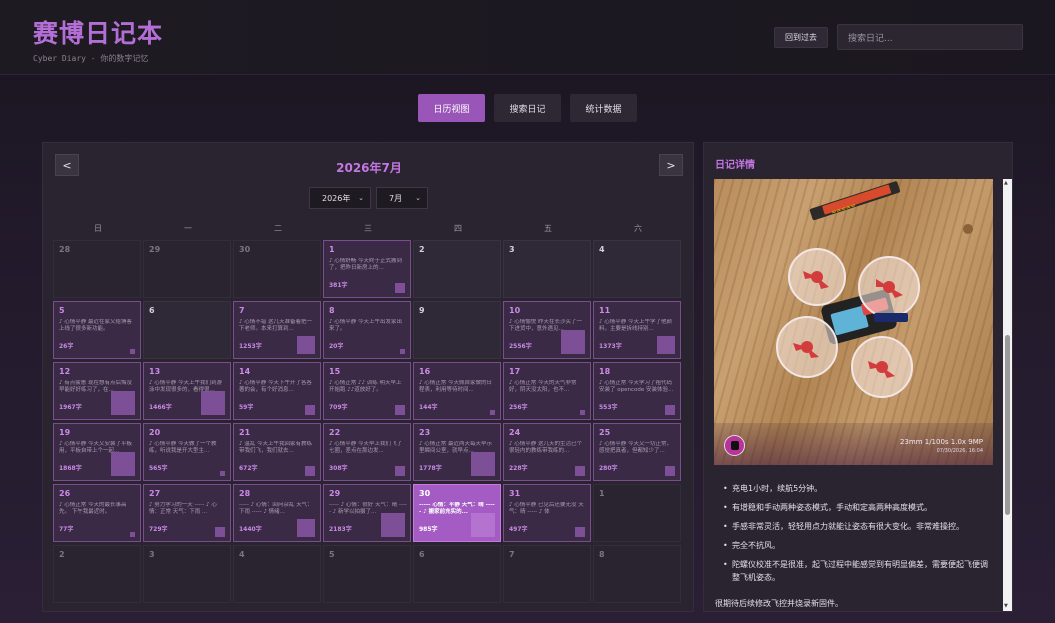 The height and width of the screenshot is (623, 1055). What do you see at coordinates (527, 108) in the screenshot?
I see `tab-search-diary: 搜索日记` at bounding box center [527, 108].